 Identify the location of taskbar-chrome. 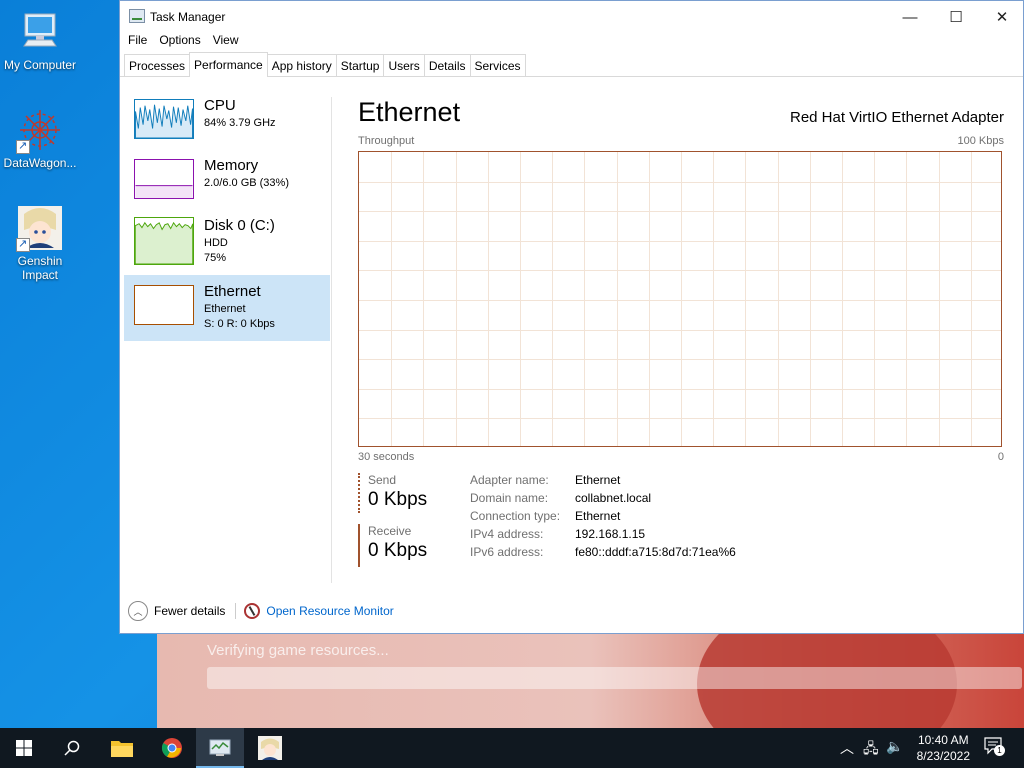
(172, 748).